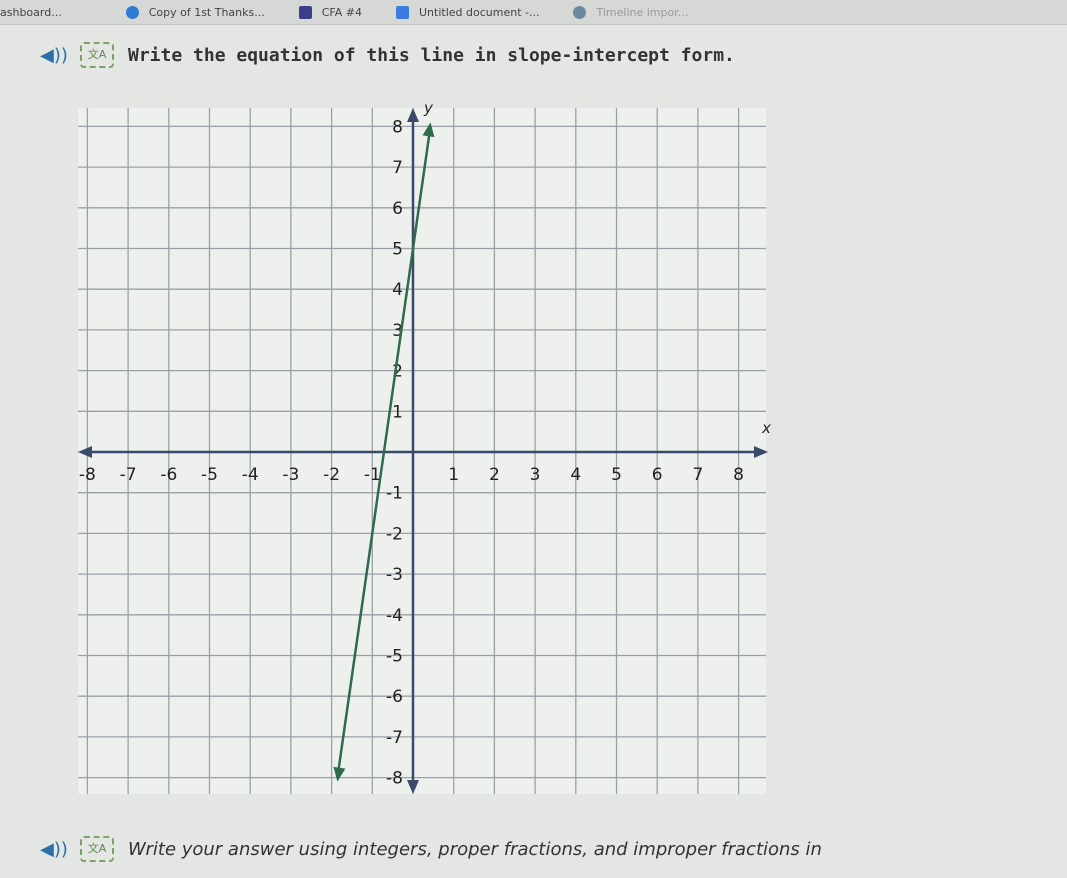 Image resolution: width=1067 pixels, height=878 pixels. Describe the element at coordinates (290, 475) in the screenshot. I see `x-tick-label: -3` at that location.